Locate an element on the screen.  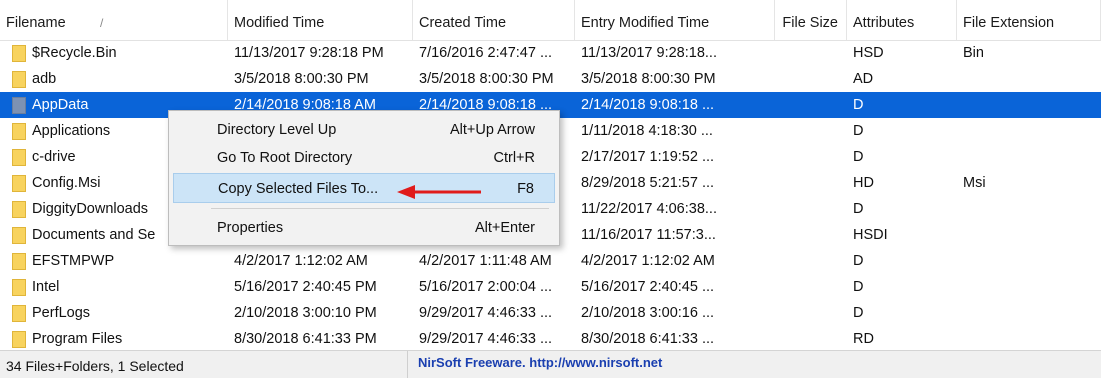
menu-item-shortcut: Alt+Up Arrow is located at coordinates (492, 130).